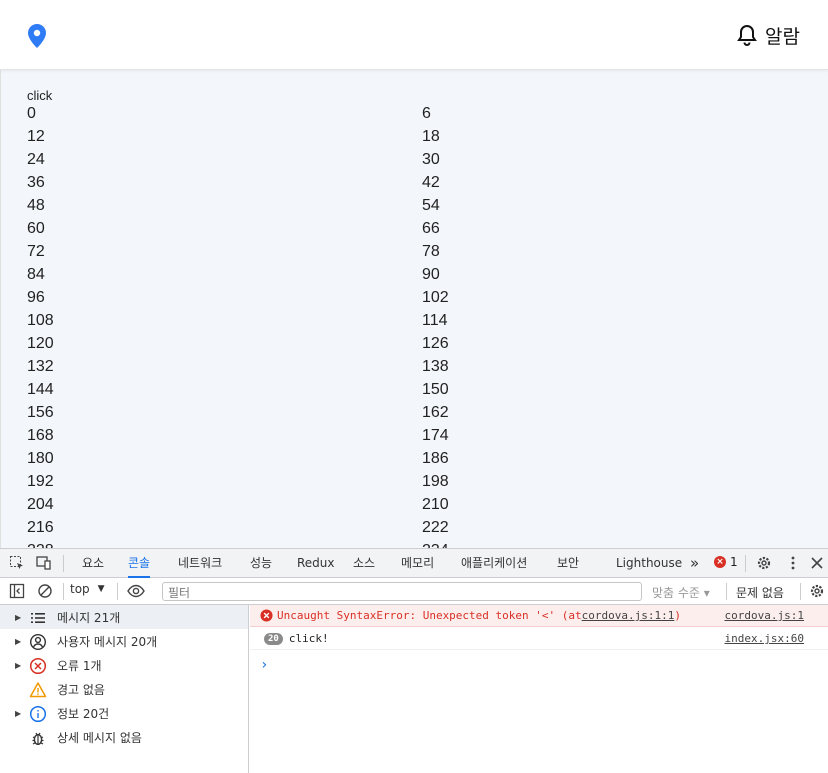 The image size is (828, 773). What do you see at coordinates (124, 617) in the screenshot?
I see `sidebar-item-messages: ▶ 메시지 21개` at bounding box center [124, 617].